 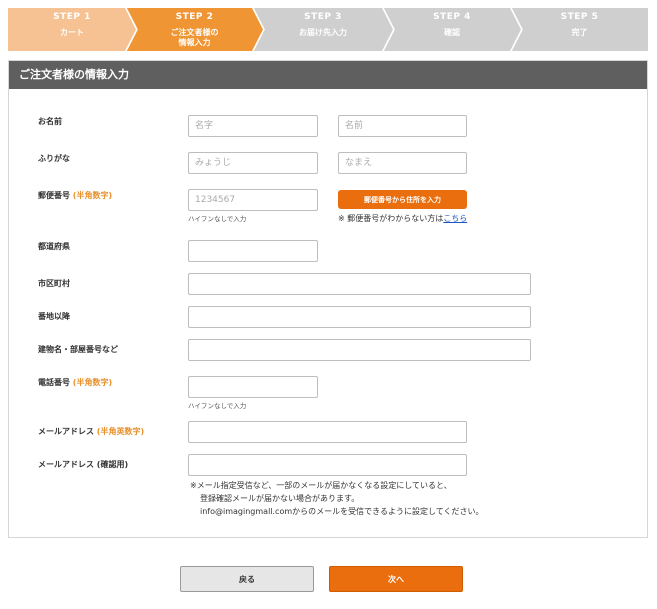 I want to click on step-1: STEP 1 カート, so click(x=72, y=29).